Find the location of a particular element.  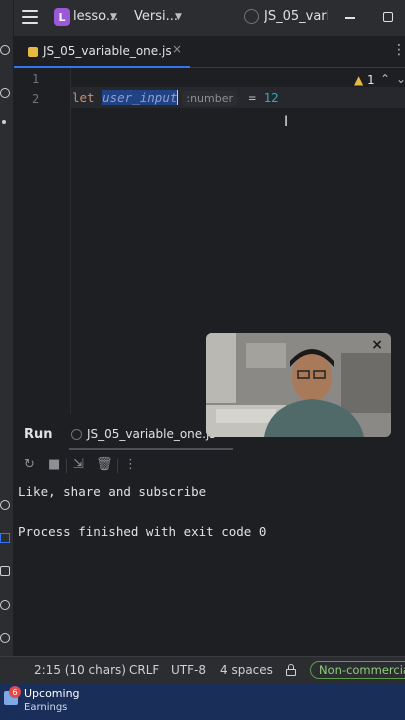

run-tool-icon is located at coordinates (5, 538).